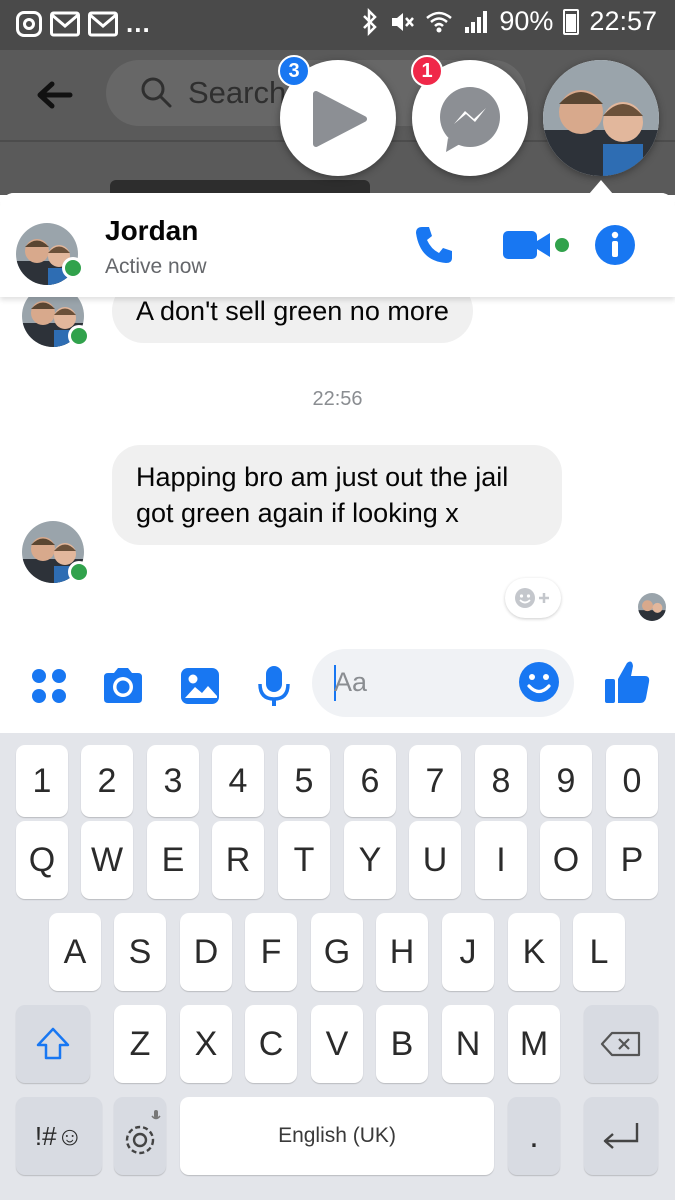 This screenshot has width=675, height=1200. What do you see at coordinates (351, 682) in the screenshot?
I see `message-input-placeholder: Aa` at bounding box center [351, 682].